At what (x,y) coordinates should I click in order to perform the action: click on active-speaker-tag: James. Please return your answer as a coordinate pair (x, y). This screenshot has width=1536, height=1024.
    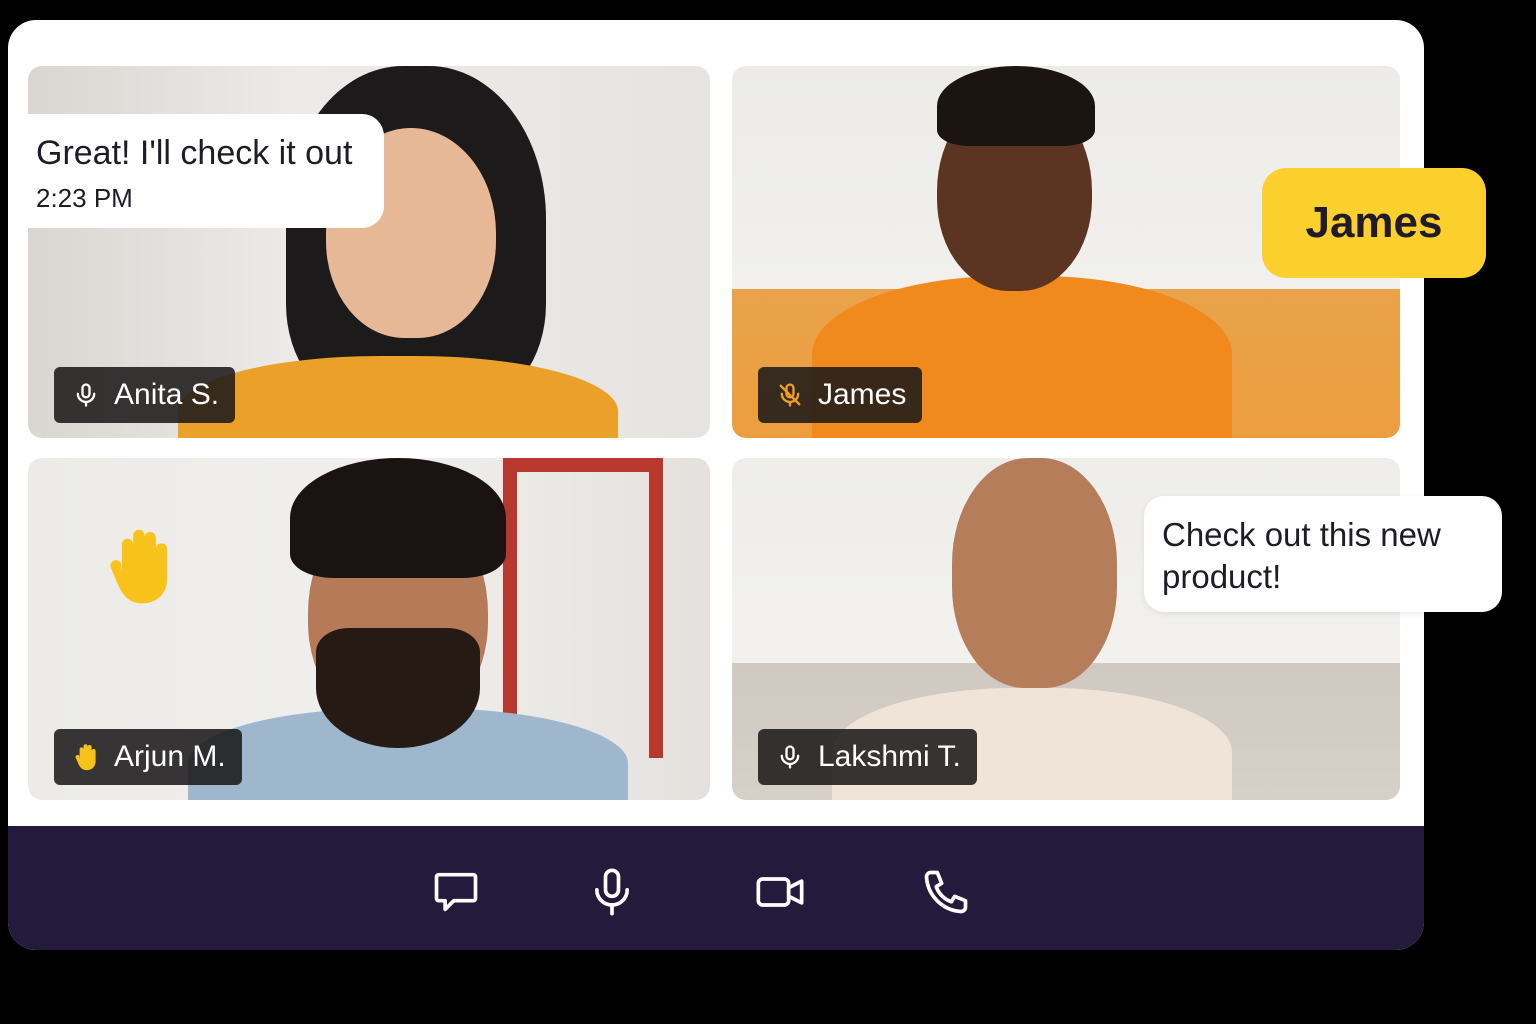
    Looking at the image, I should click on (1374, 223).